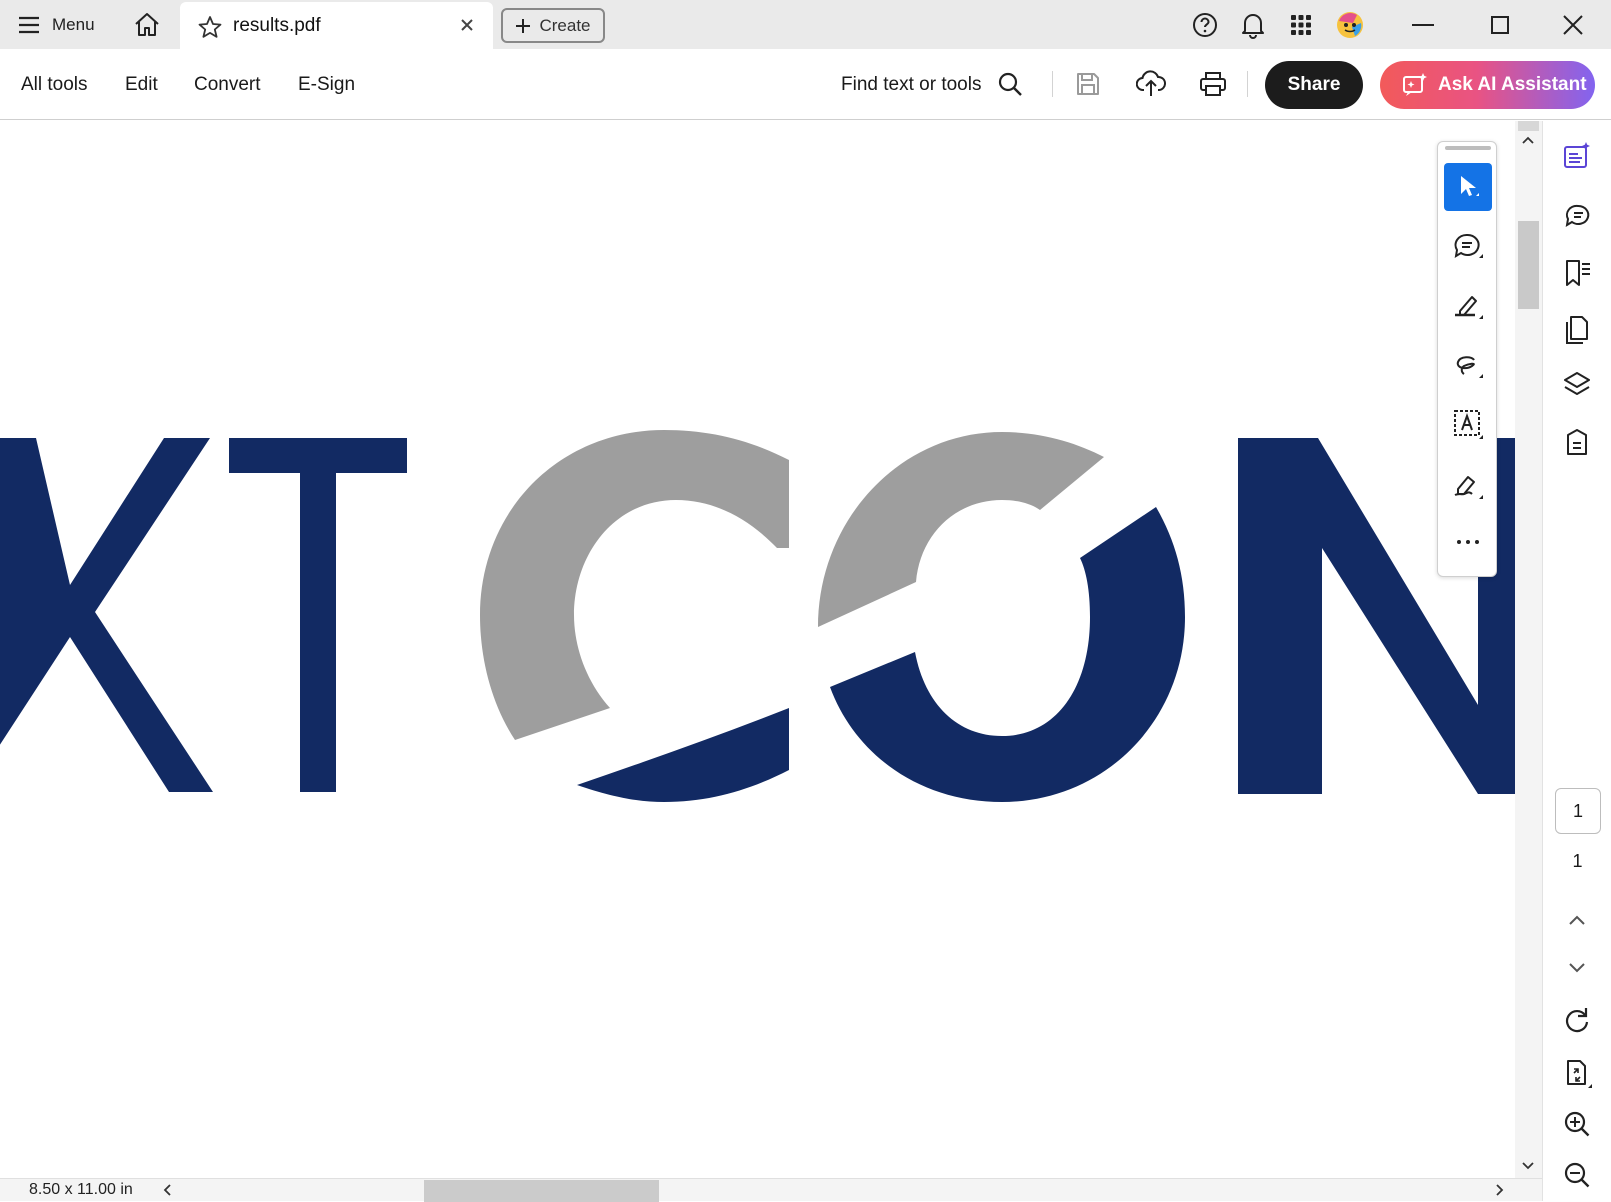 This screenshot has width=1611, height=1202. I want to click on toolbar-drag-handle, so click(1468, 148).